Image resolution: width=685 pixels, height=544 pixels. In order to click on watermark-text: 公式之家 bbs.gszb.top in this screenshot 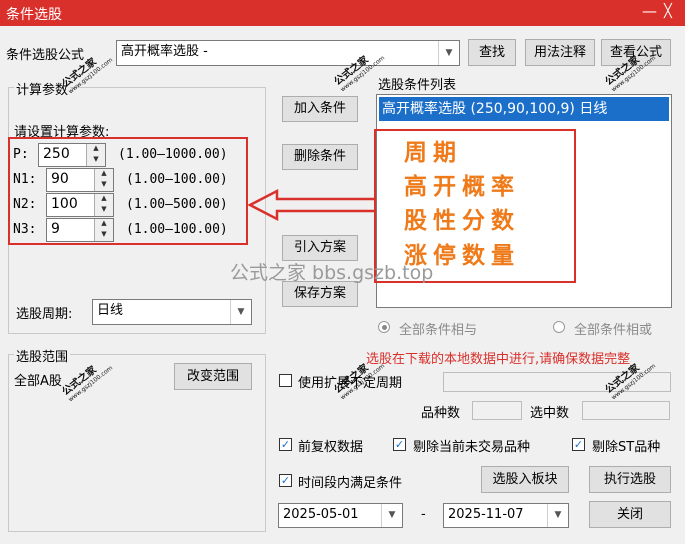, I will do `click(332, 273)`.